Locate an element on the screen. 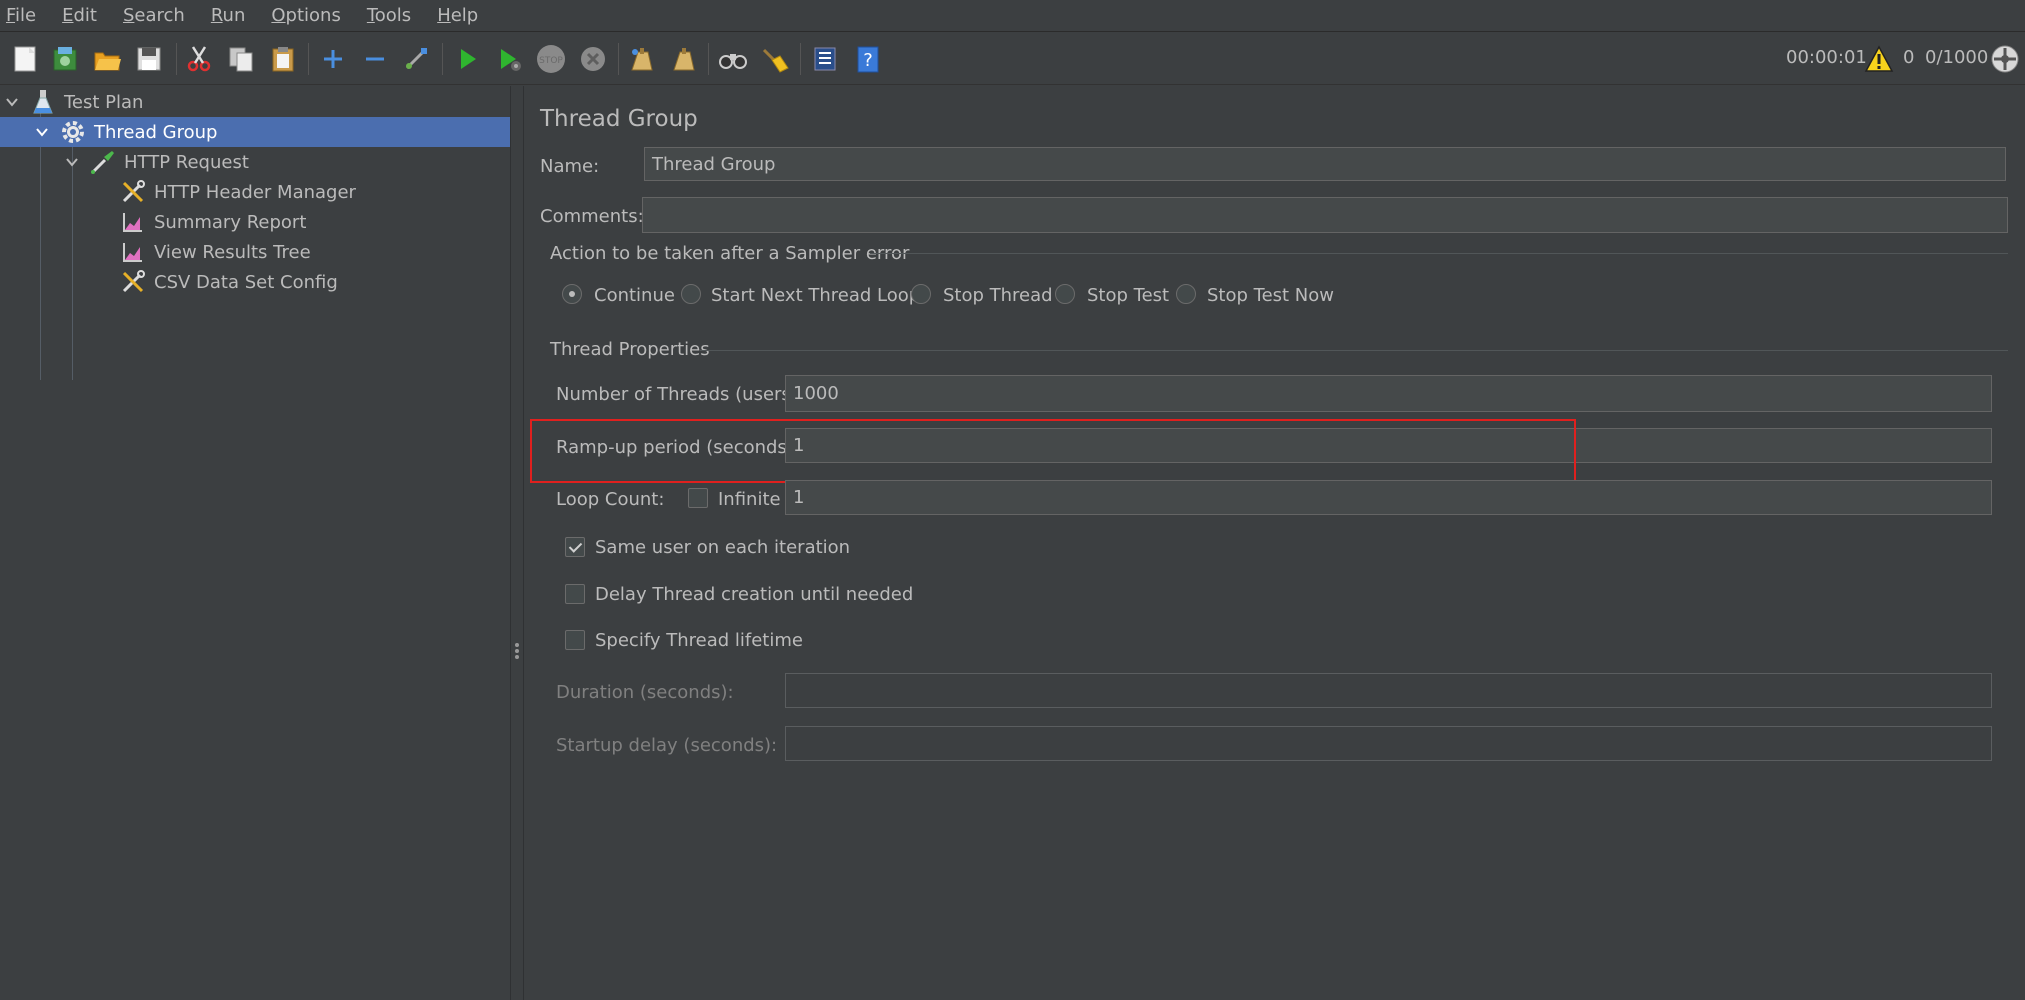 The height and width of the screenshot is (1000, 2025). tree-item-label: Test Plan is located at coordinates (104, 102).